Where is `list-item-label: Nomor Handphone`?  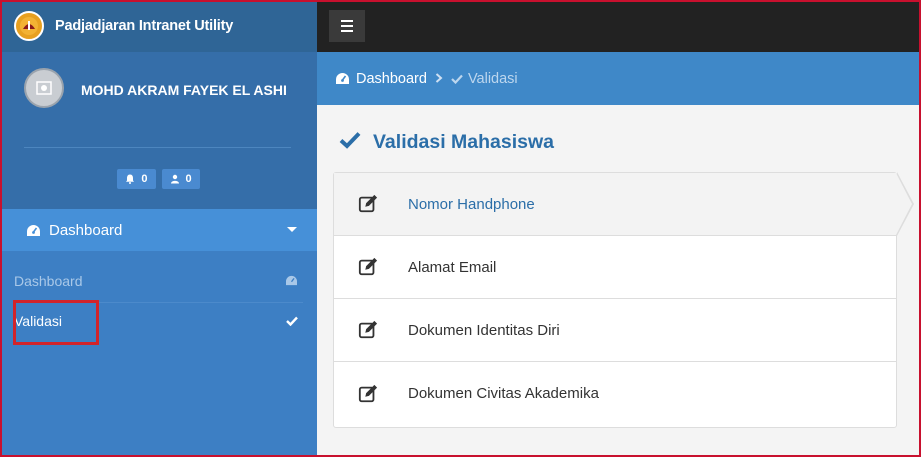 list-item-label: Nomor Handphone is located at coordinates (471, 204).